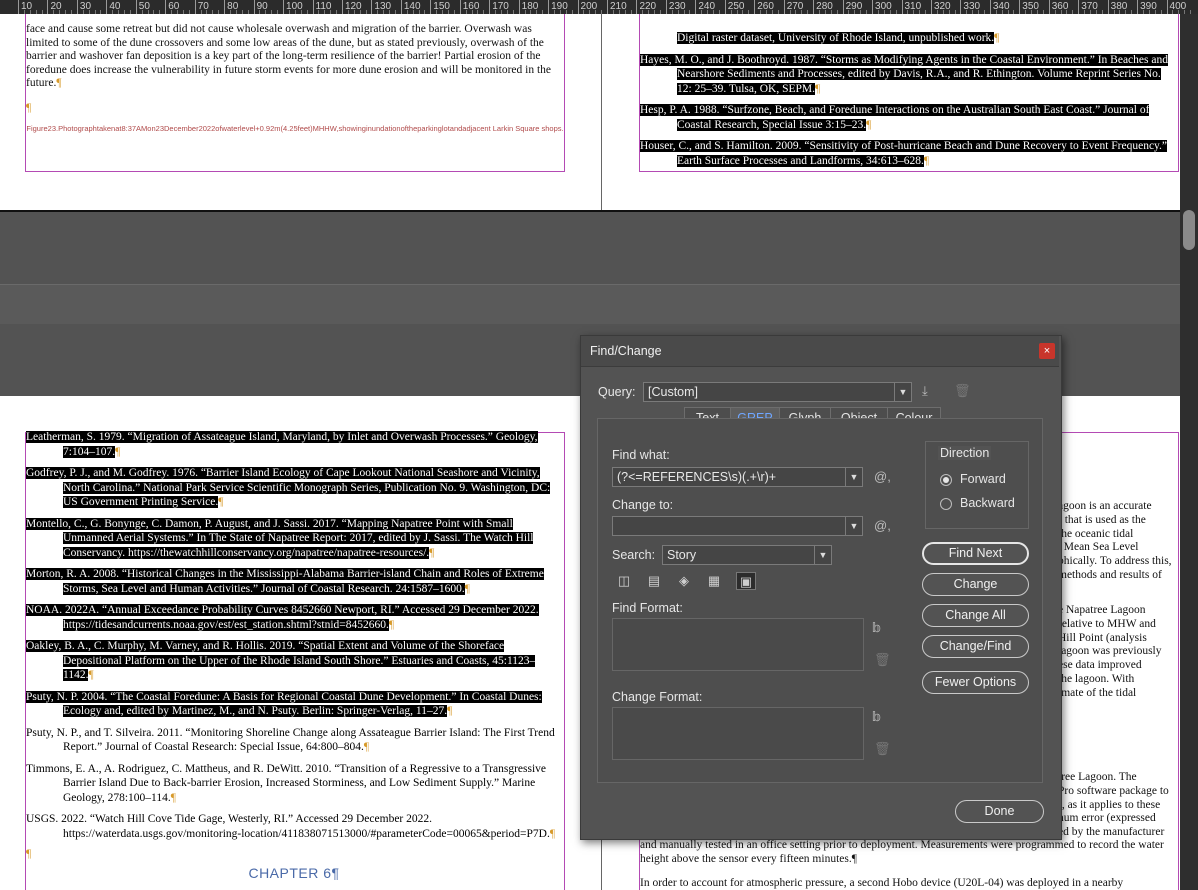 This screenshot has width=1198, height=890. What do you see at coordinates (737, 526) in the screenshot?
I see `change-to-field: ▼` at bounding box center [737, 526].